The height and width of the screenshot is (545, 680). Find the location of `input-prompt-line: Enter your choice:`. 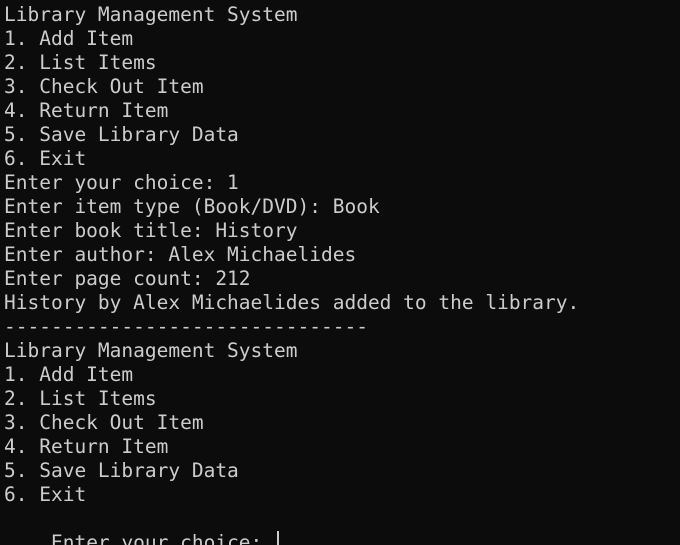

input-prompt-line: Enter your choice: is located at coordinates (342, 526).